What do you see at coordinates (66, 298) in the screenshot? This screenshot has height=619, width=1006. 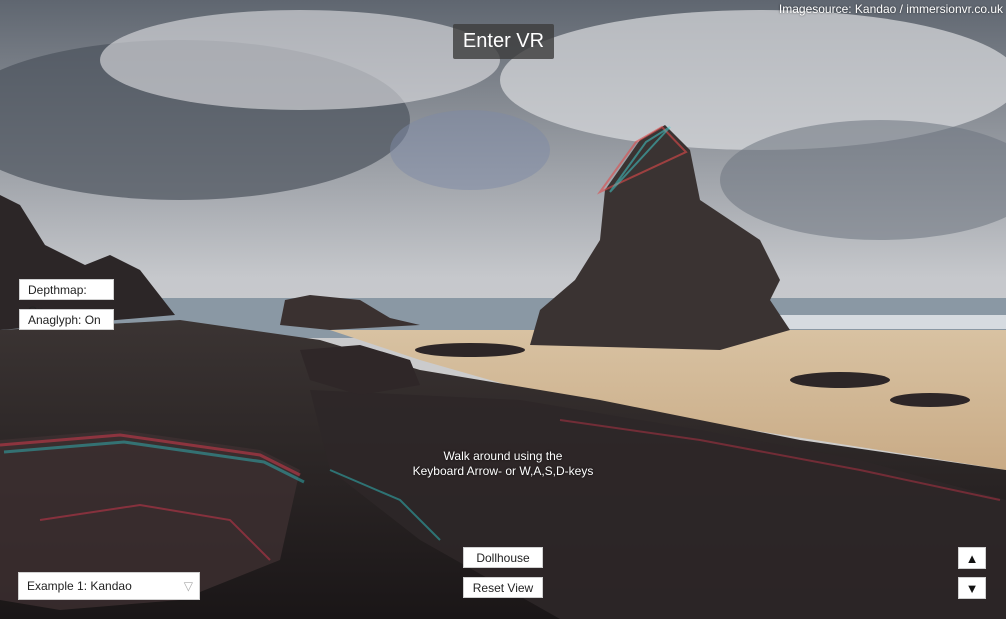 I see `depthmap-toggle-button: Depthmap: On` at bounding box center [66, 298].